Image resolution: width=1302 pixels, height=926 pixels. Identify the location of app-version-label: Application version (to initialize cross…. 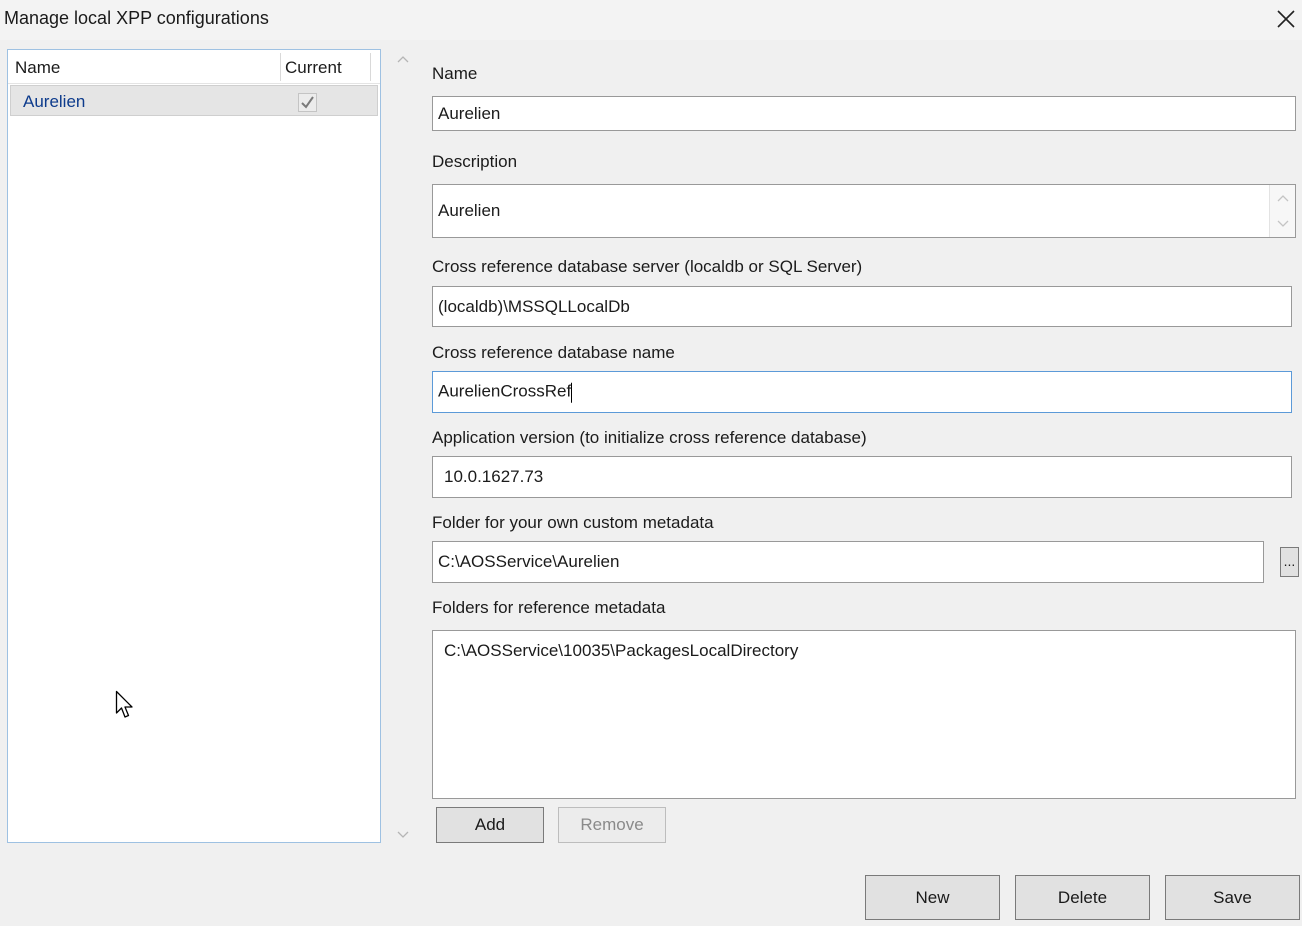
(649, 437).